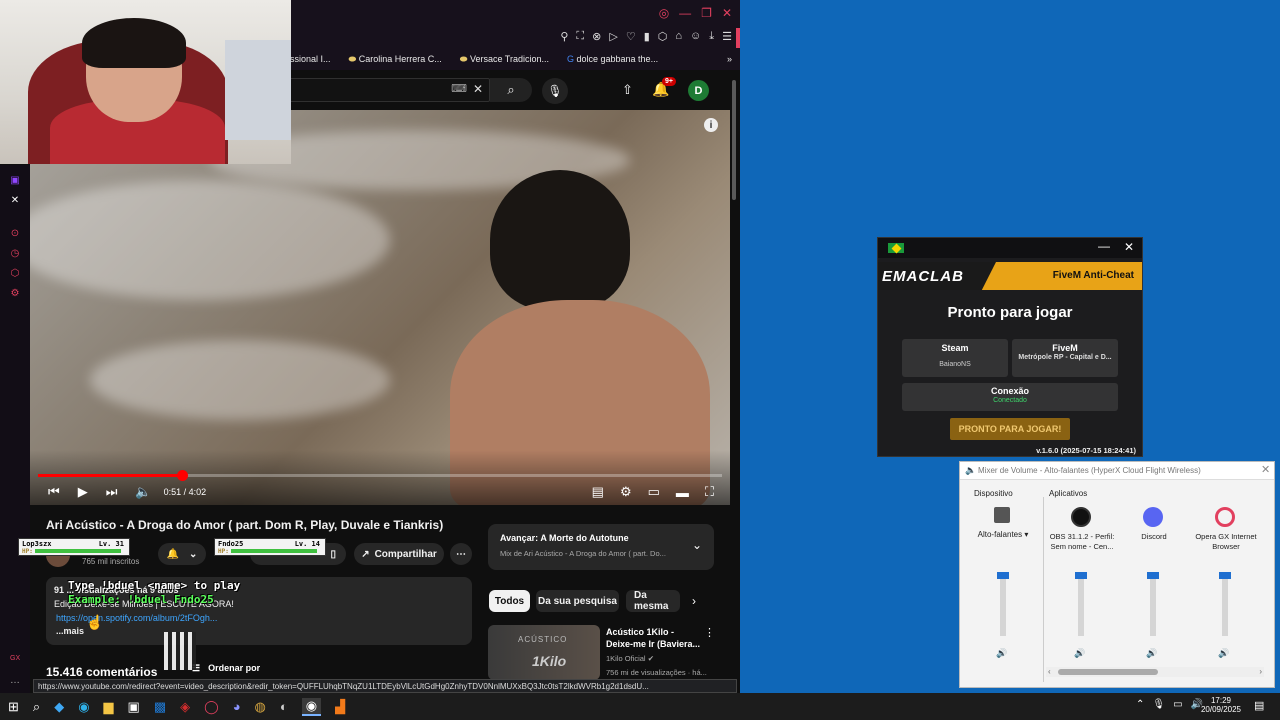 The image size is (1280, 720). Describe the element at coordinates (36, 707) in the screenshot. I see `search-icon: ⌕` at that location.